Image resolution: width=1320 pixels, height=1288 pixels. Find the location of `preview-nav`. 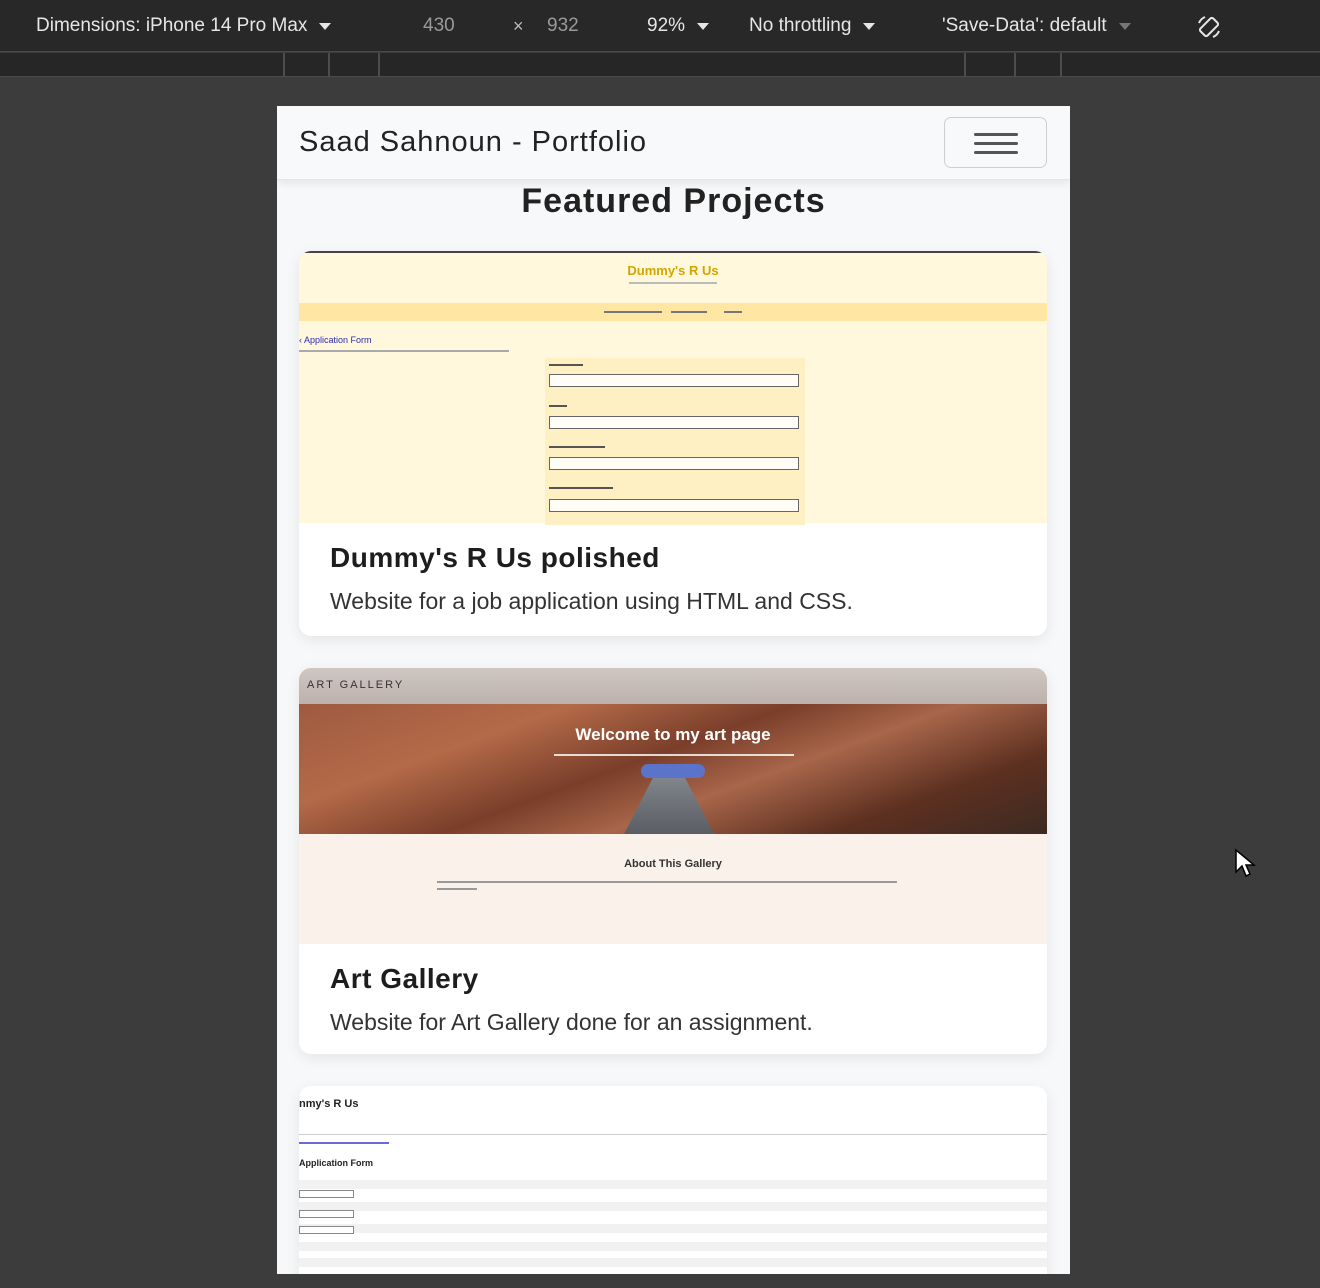

preview-nav is located at coordinates (673, 312).